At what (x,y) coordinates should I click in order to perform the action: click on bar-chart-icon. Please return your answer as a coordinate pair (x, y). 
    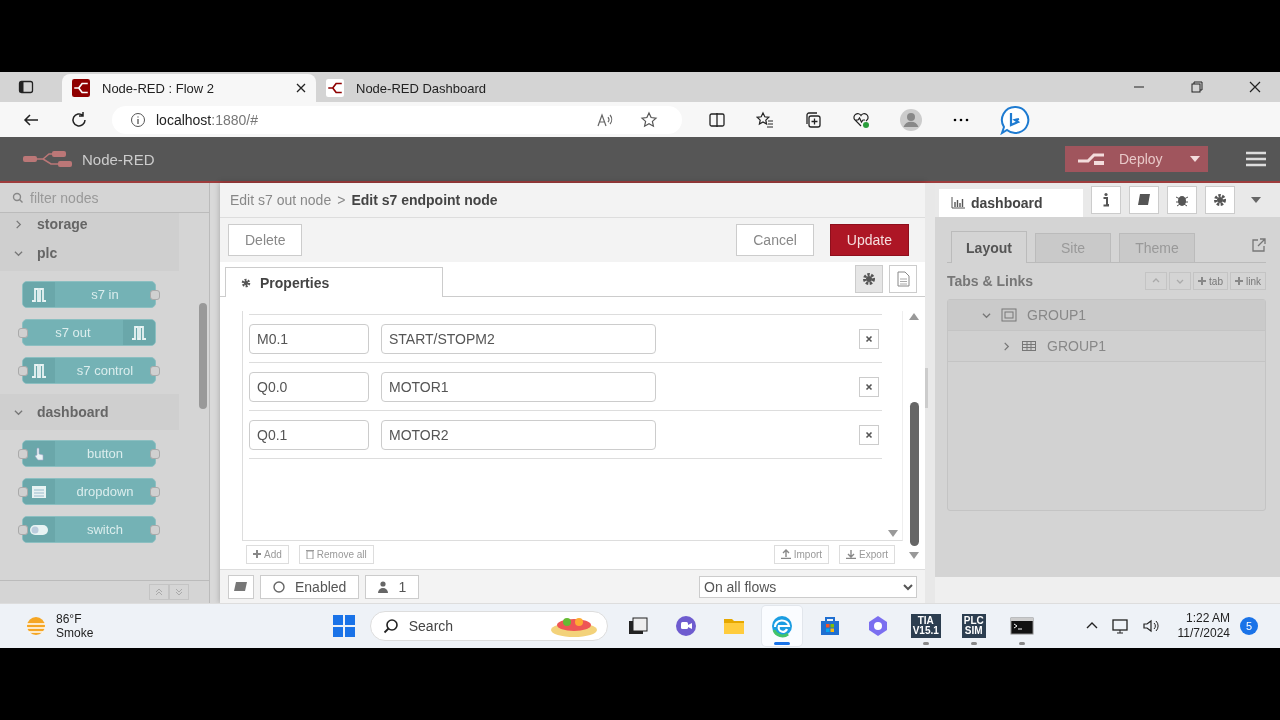
    Looking at the image, I should click on (958, 203).